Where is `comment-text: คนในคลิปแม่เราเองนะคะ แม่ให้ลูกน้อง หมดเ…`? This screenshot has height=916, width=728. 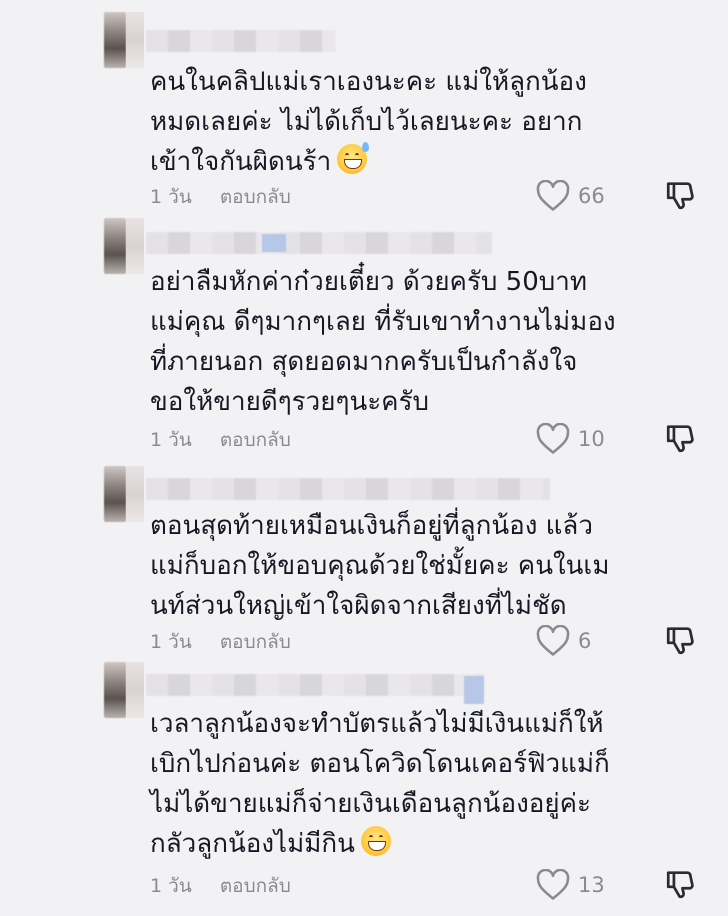
comment-text: คนในคลิปแม่เราเองนะคะ แม่ให้ลูกน้อง หมดเ… is located at coordinates (368, 122).